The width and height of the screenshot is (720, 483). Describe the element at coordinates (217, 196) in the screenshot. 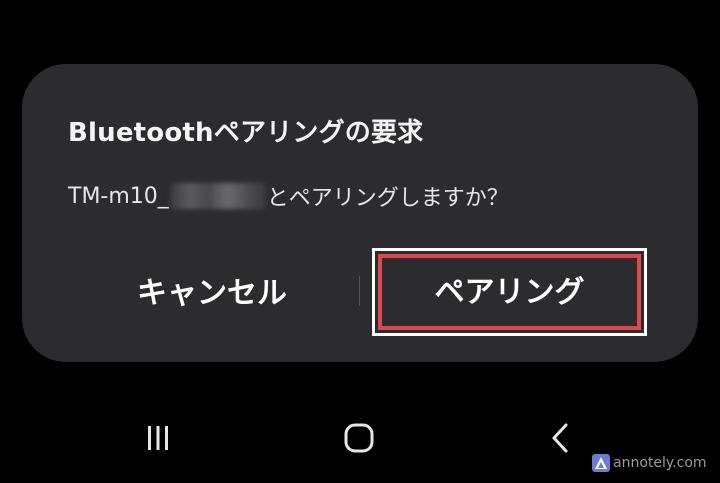

I see `redacted-device-id` at that location.